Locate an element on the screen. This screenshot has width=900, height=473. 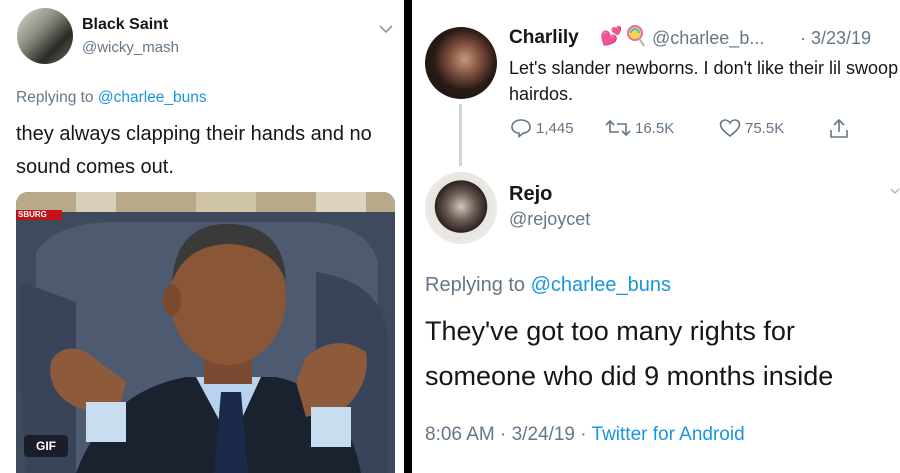
thread-connector is located at coordinates (460, 135).